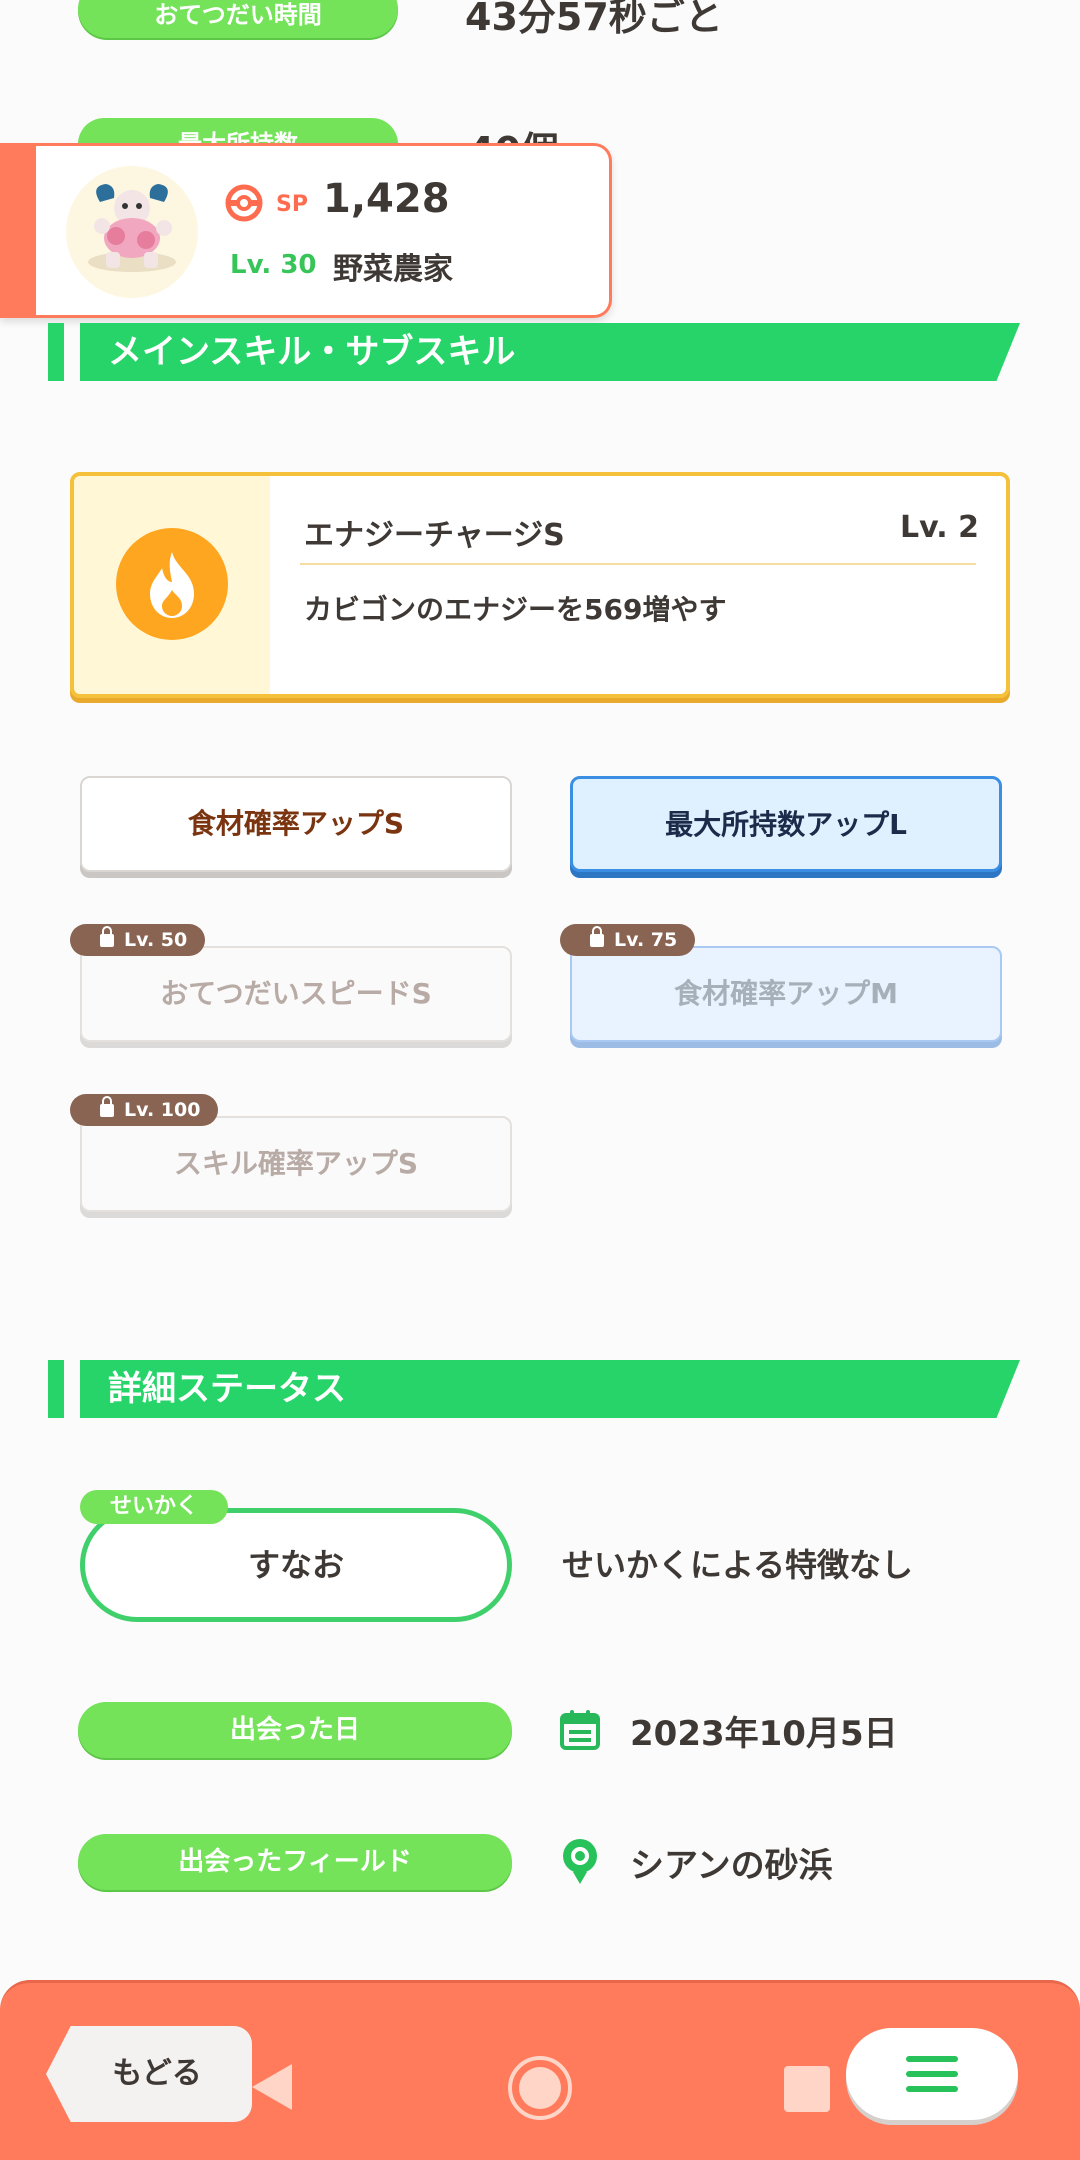  Describe the element at coordinates (292, 204) in the screenshot. I see `sp-label: SP` at that location.